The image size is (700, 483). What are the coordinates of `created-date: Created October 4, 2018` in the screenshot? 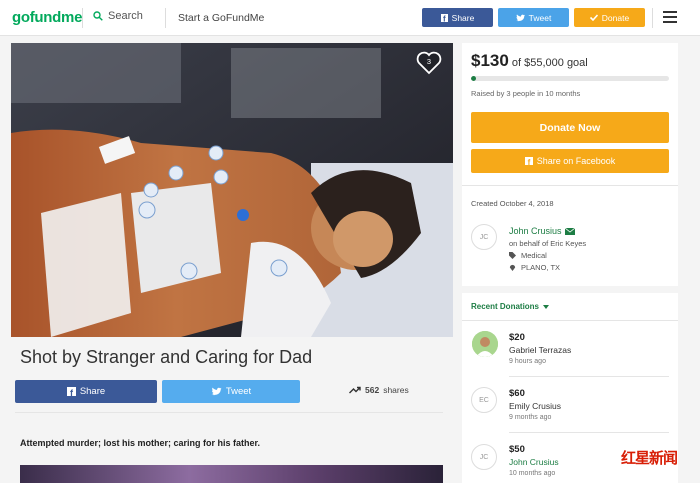 It's located at (512, 203).